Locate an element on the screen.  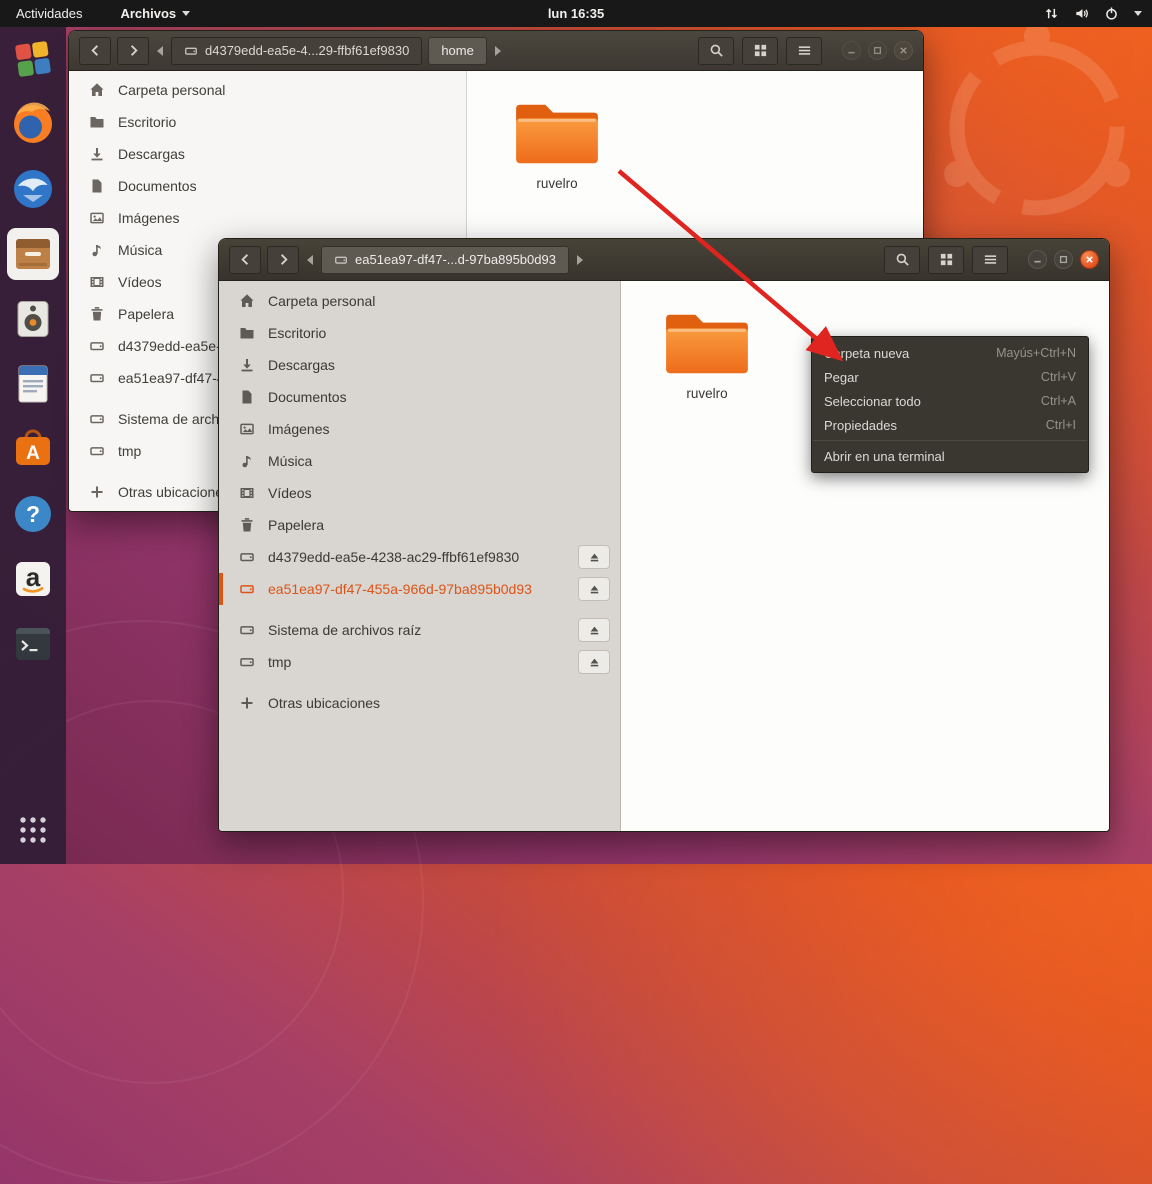
shortcut-label: Ctrl+A is located at coordinates (1058, 401).